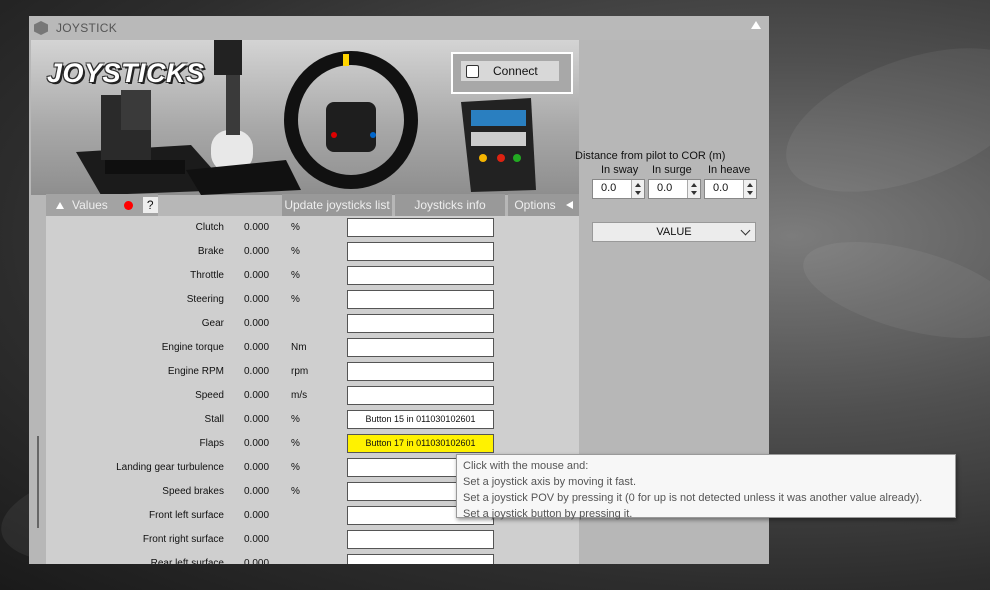 The width and height of the screenshot is (990, 590). What do you see at coordinates (337, 205) in the screenshot?
I see `tab-update-joysticks: Update joysticks list` at bounding box center [337, 205].